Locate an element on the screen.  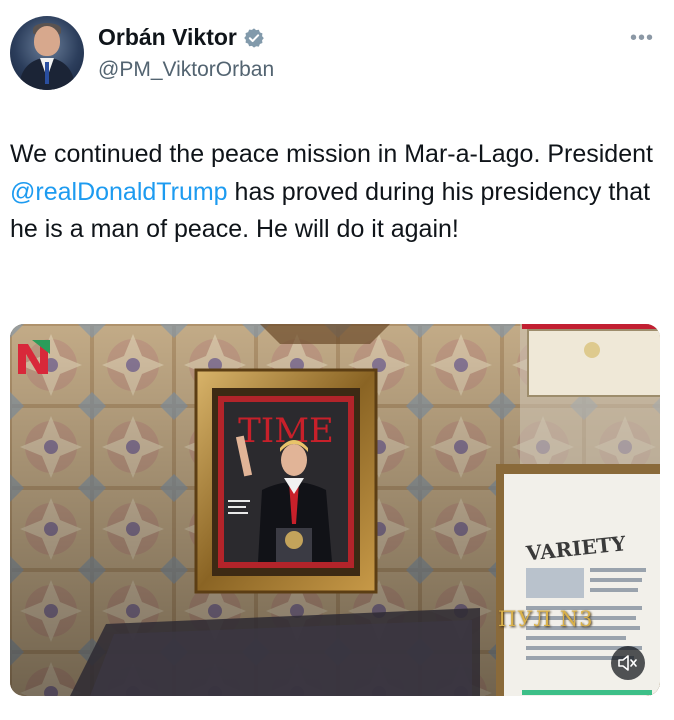
author-handle: @PM_ViktorOrban is located at coordinates (186, 70).